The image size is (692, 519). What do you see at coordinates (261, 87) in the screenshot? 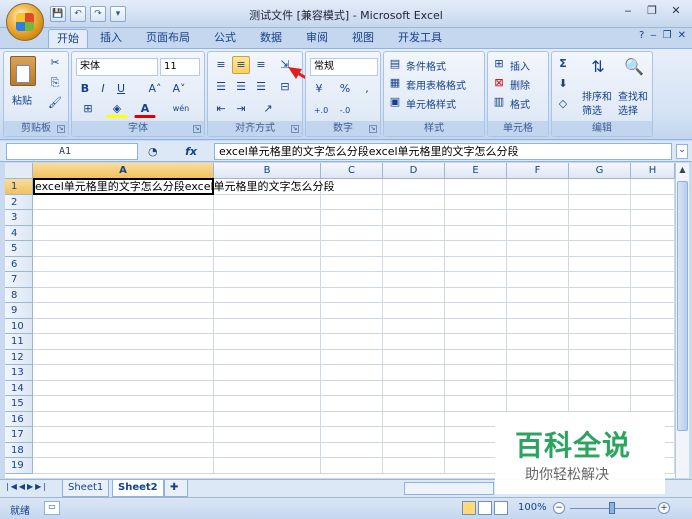
I see `align-right-icon: ☰` at bounding box center [261, 87].